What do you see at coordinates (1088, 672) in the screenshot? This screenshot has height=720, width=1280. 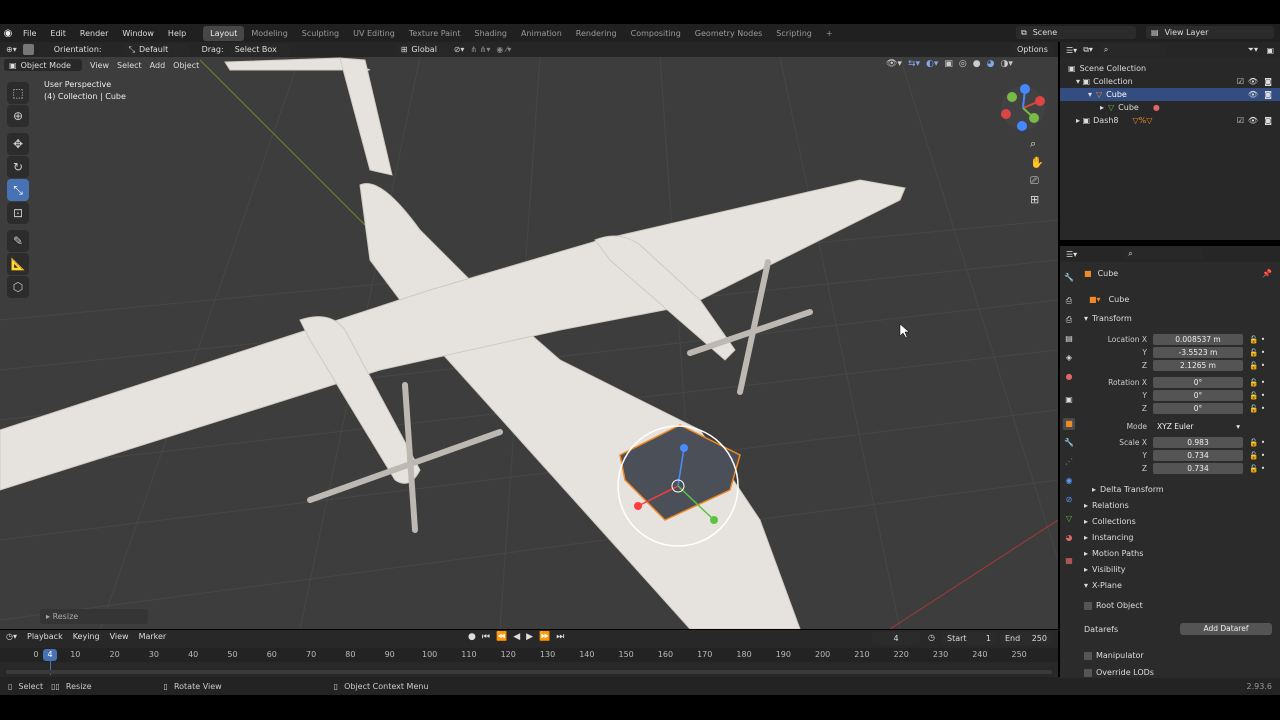 I see `override-lods-checkbox-icon` at bounding box center [1088, 672].